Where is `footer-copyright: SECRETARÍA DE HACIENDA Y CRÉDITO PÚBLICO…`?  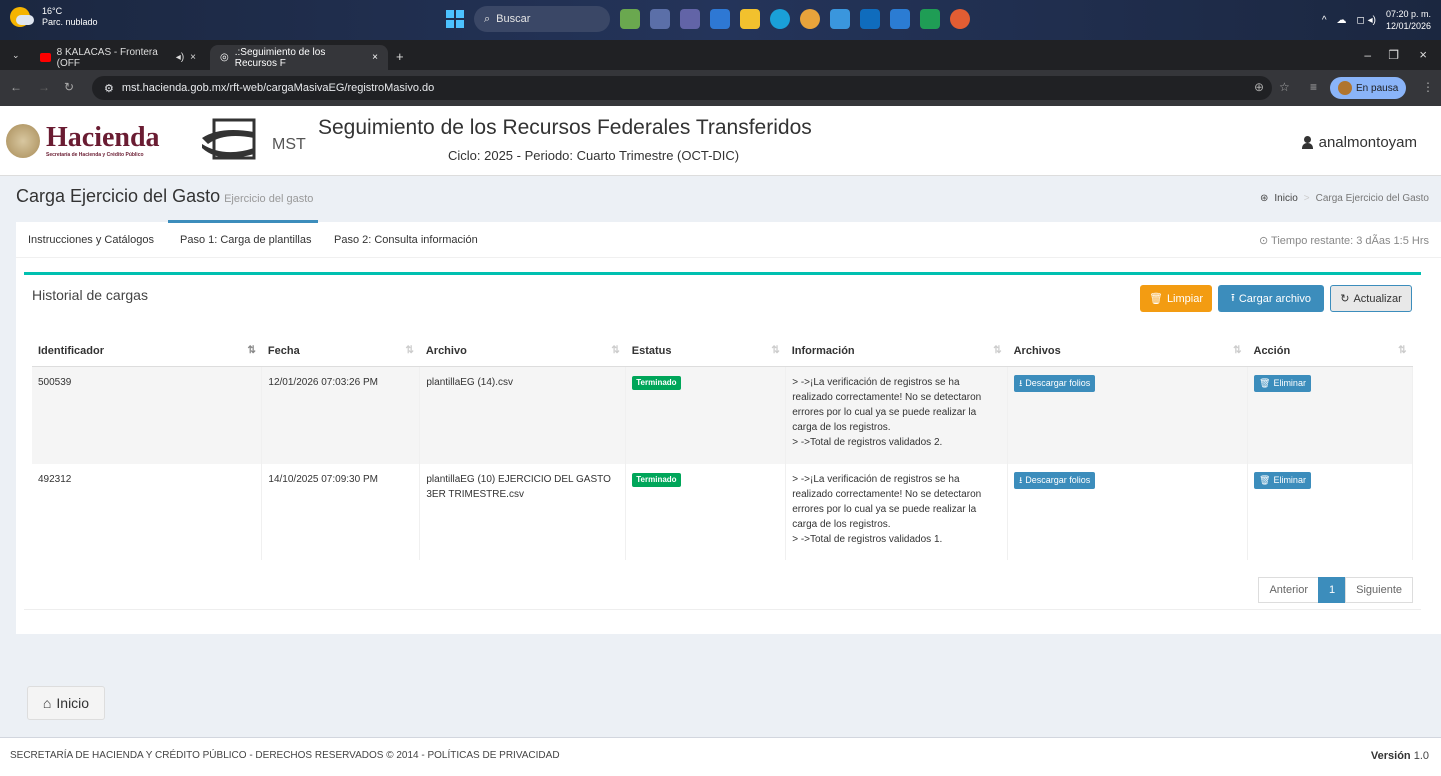
footer-copyright: SECRETARÍA DE HACIENDA Y CRÉDITO PÚBLICO… is located at coordinates (285, 755).